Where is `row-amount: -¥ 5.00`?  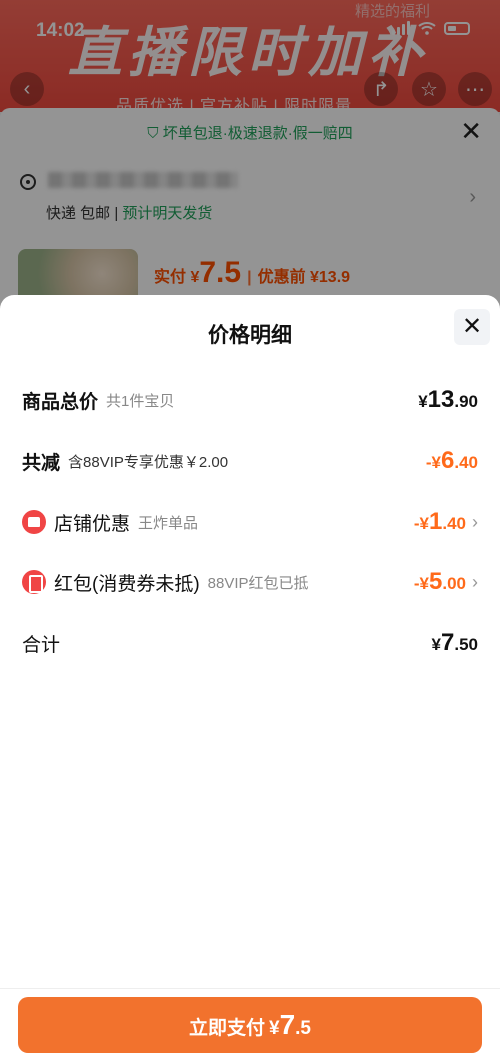
row-amount: -¥ 5.00 is located at coordinates (439, 581).